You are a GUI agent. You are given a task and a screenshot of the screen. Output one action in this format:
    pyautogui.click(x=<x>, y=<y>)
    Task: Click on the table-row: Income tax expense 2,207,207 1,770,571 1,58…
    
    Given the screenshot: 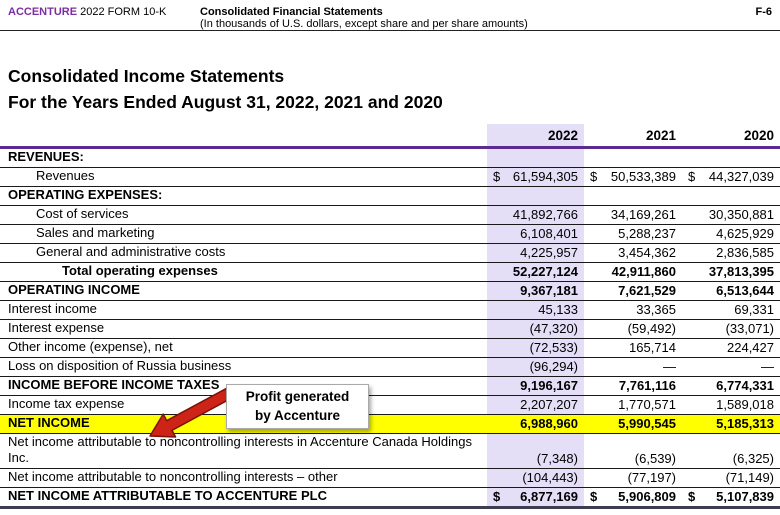 What is the action you would take?
    pyautogui.click(x=390, y=404)
    